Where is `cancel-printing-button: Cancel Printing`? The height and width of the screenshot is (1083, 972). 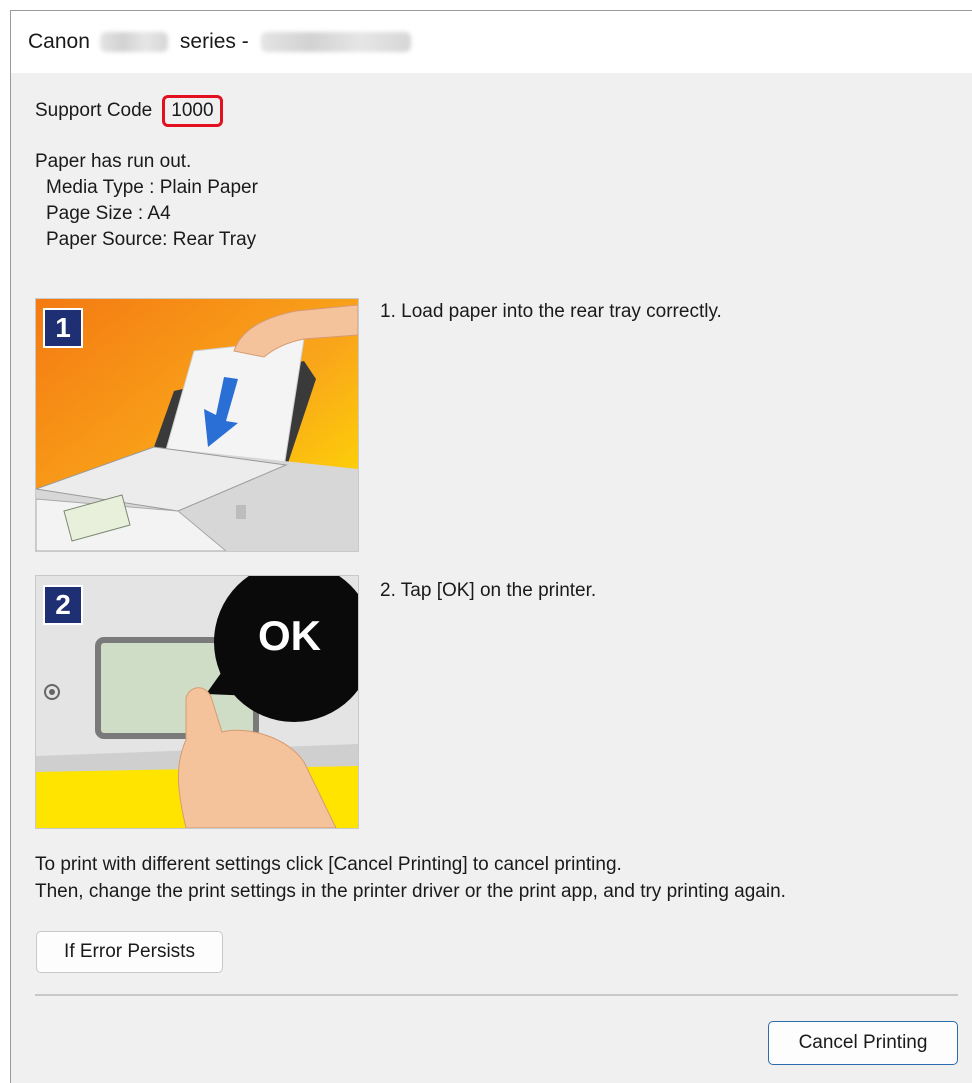
cancel-printing-button: Cancel Printing is located at coordinates (863, 1043).